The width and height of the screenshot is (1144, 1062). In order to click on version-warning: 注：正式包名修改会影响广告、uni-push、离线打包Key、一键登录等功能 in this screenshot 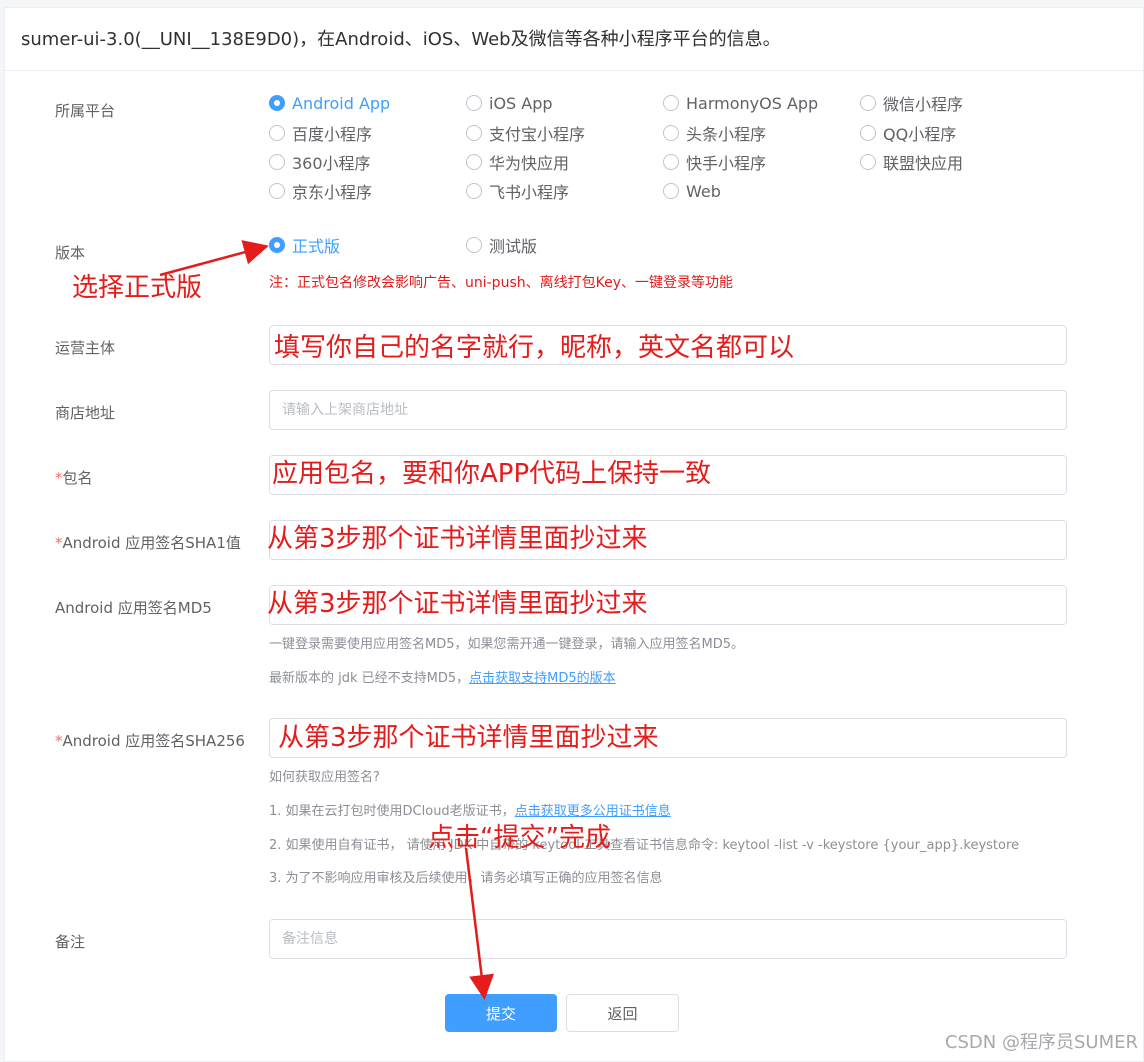, I will do `click(501, 283)`.